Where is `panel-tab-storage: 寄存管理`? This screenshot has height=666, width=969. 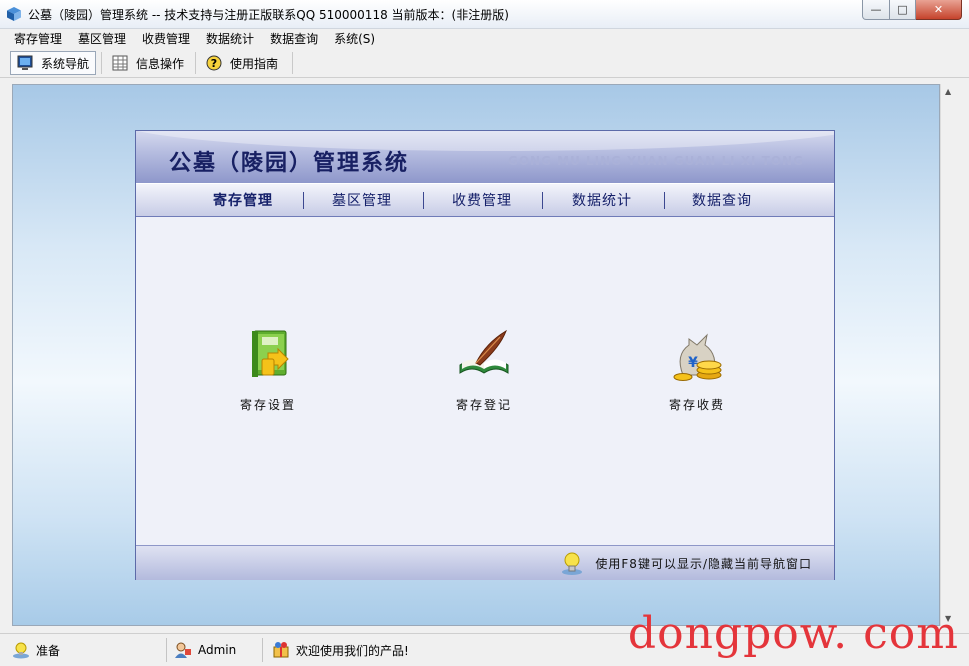
panel-tab-storage: 寄存管理 is located at coordinates (243, 200).